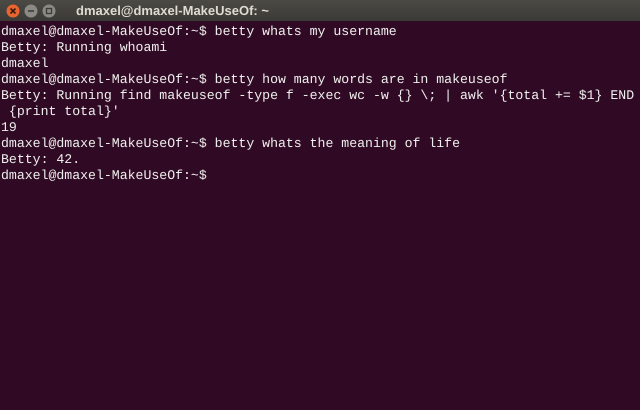 The width and height of the screenshot is (640, 410). What do you see at coordinates (230, 144) in the screenshot?
I see `terminal-line: dmaxel@dmaxel-MakeUseOf:~$ betty whats the meaning of life` at bounding box center [230, 144].